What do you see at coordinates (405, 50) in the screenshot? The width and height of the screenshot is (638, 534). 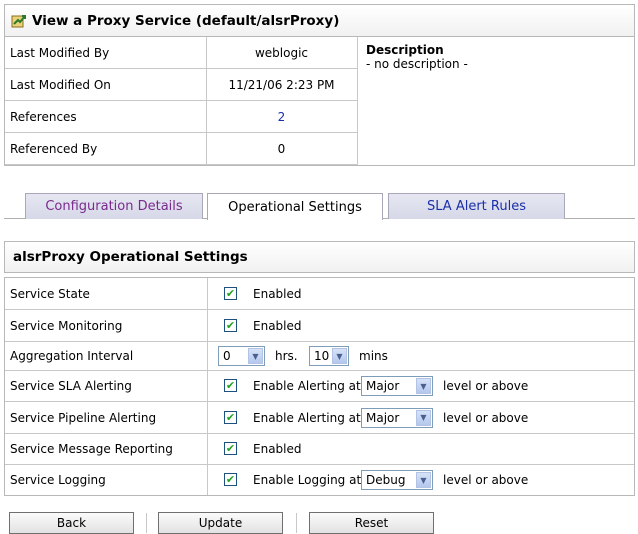 I see `description-heading: Description` at bounding box center [405, 50].